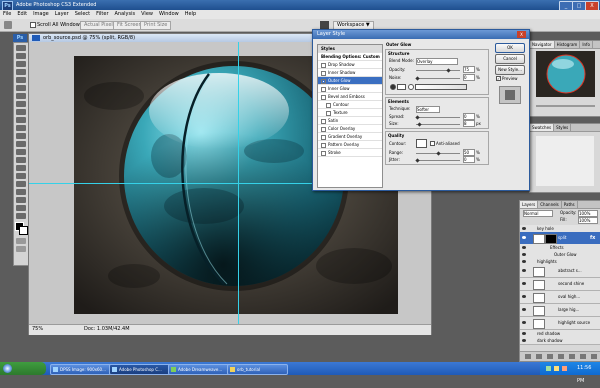 This screenshot has width=600, height=388. Describe the element at coordinates (21, 241) in the screenshot. I see `quick-mask-icon` at that location.